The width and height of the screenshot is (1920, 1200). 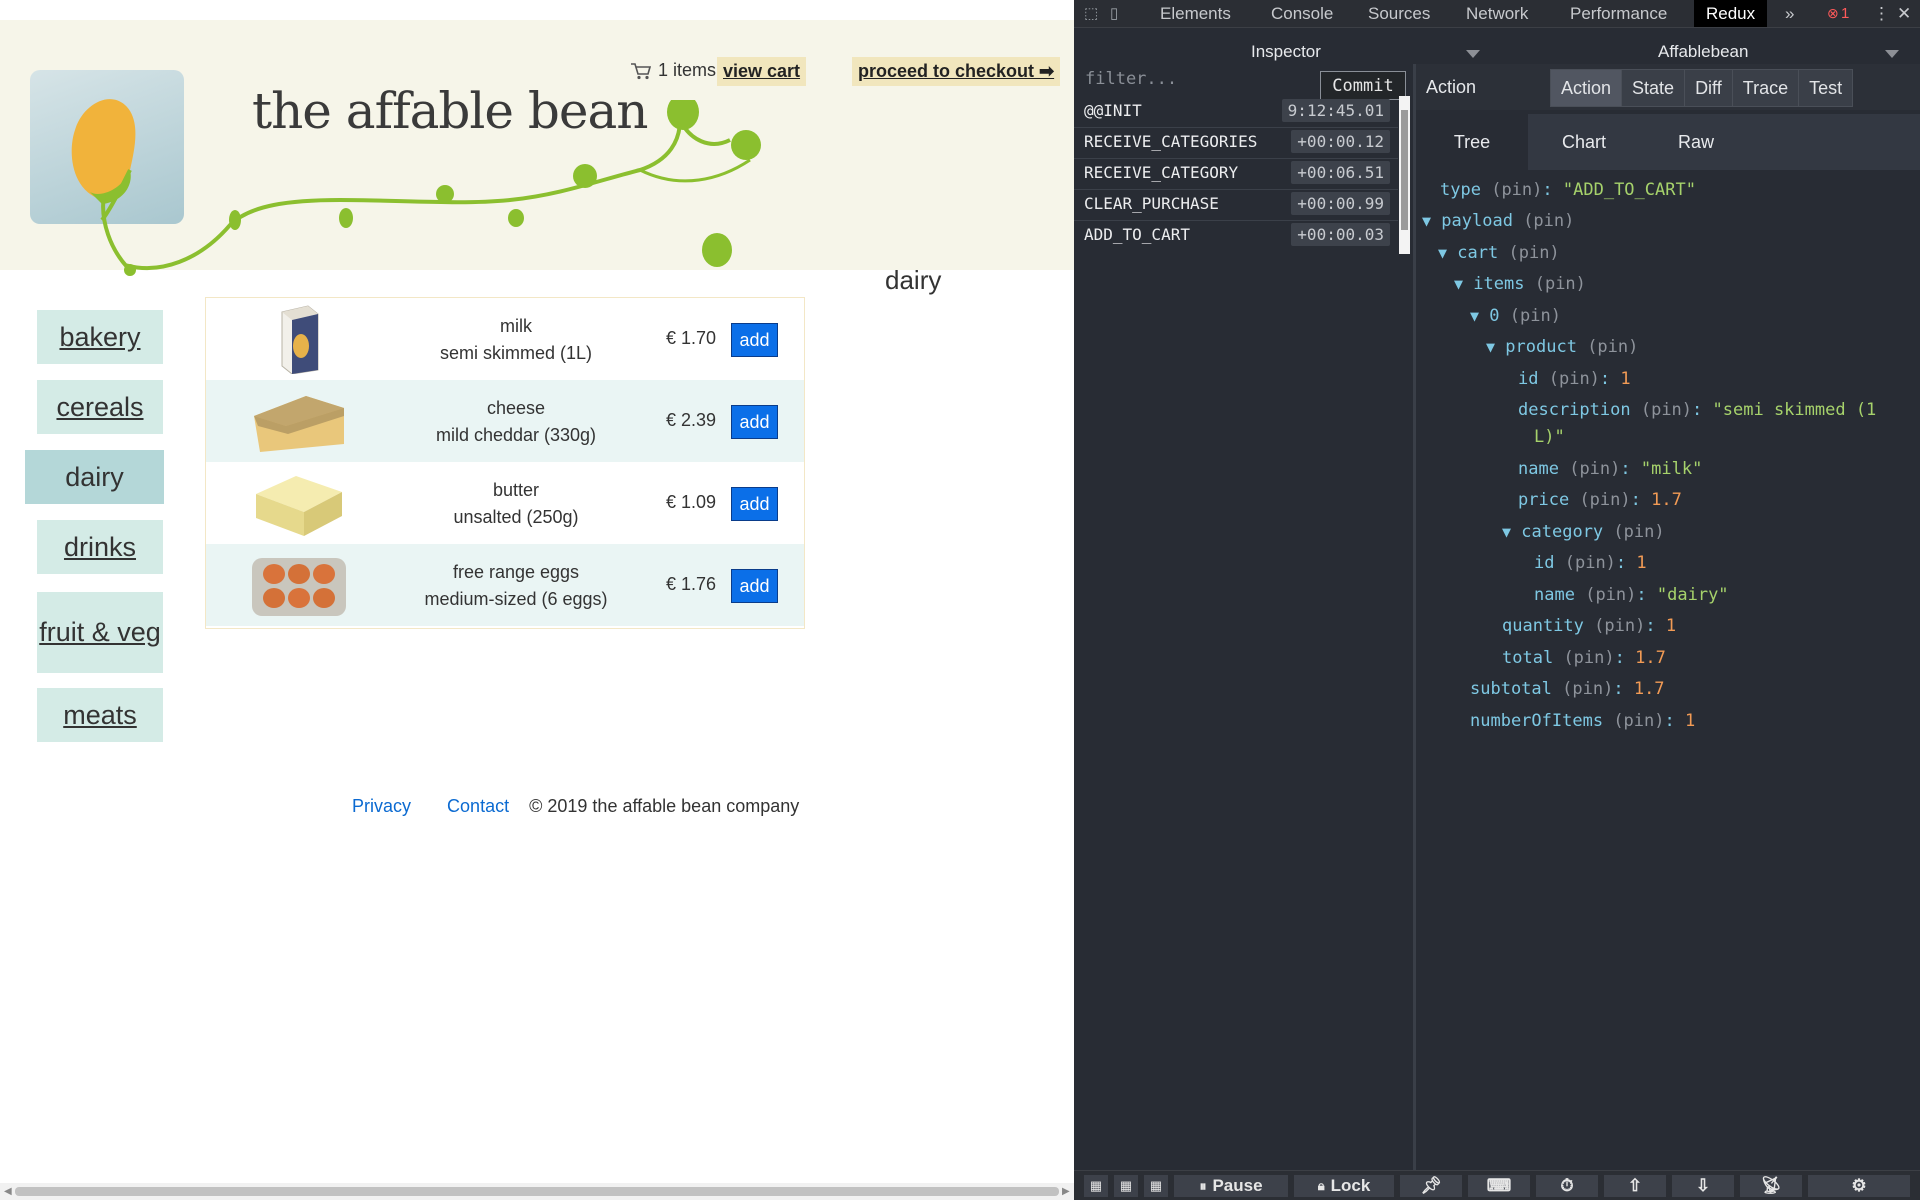 I want to click on category-fruit-veg: fruit & veg, so click(x=100, y=632).